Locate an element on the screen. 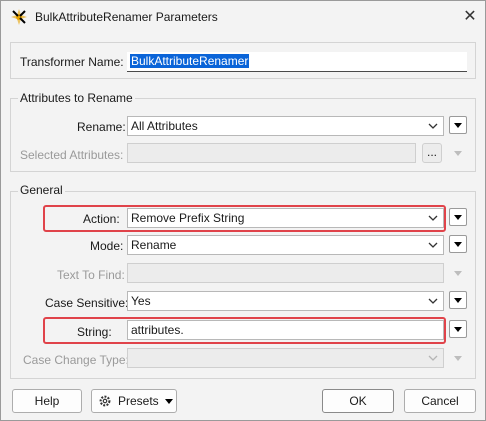 This screenshot has height=421, width=486. rename-options-button is located at coordinates (458, 125).